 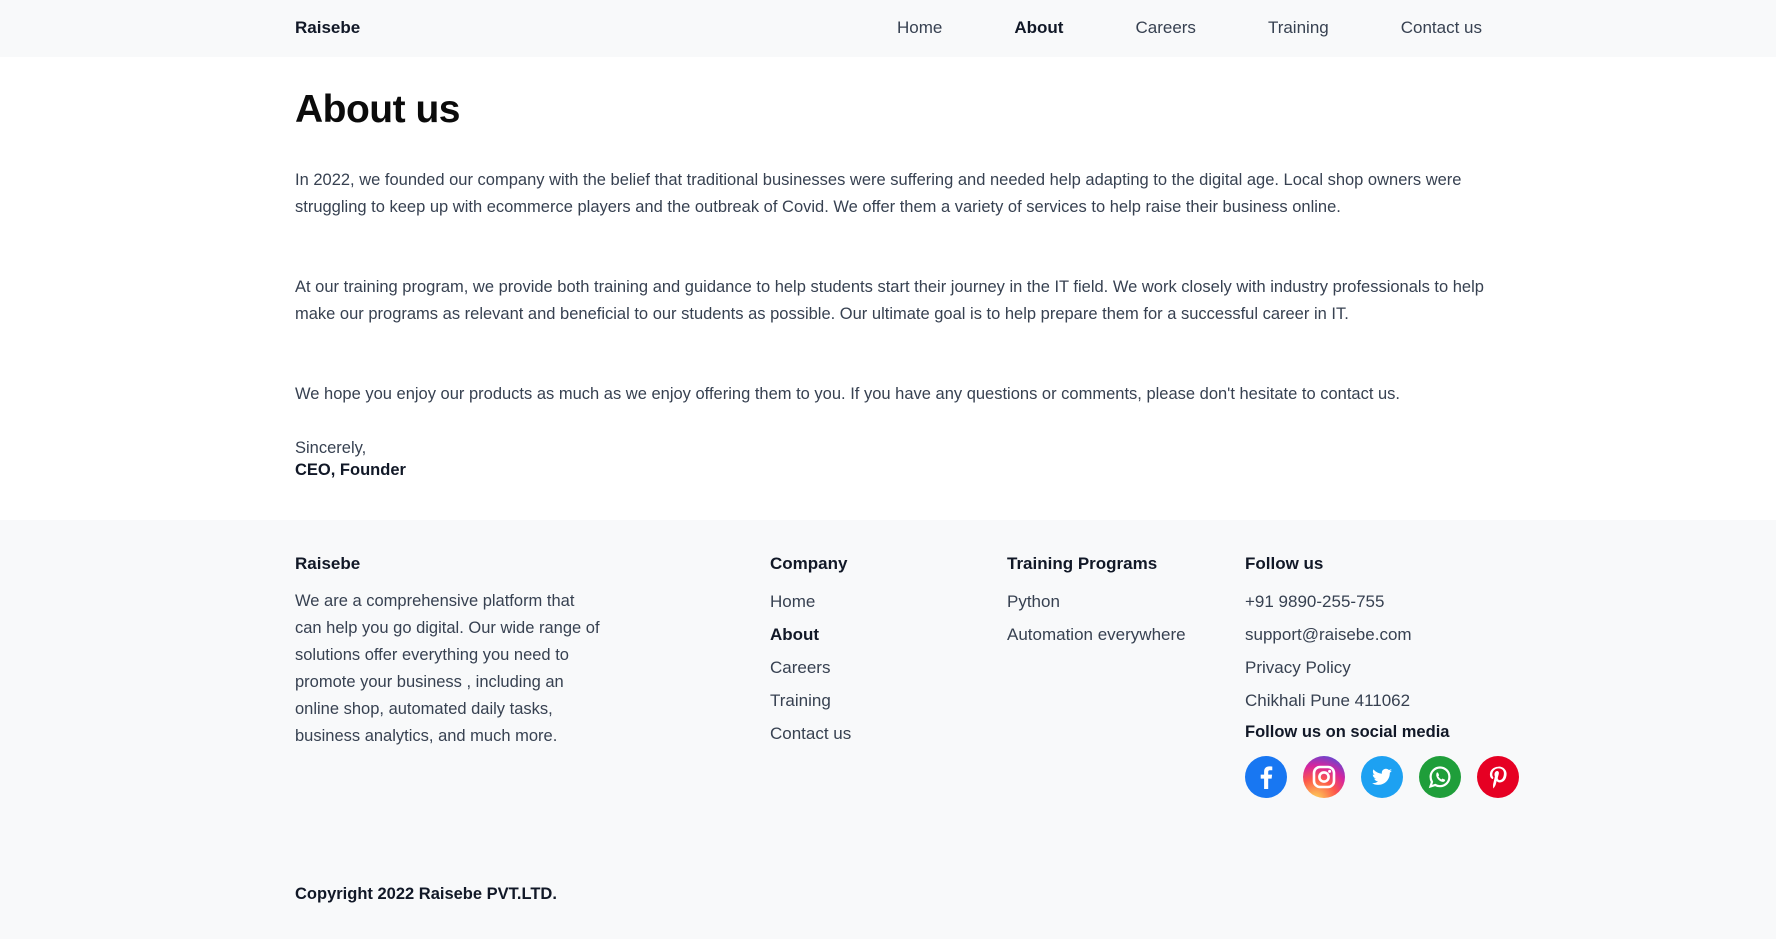 I want to click on footer-link-python: Python, so click(x=1096, y=604).